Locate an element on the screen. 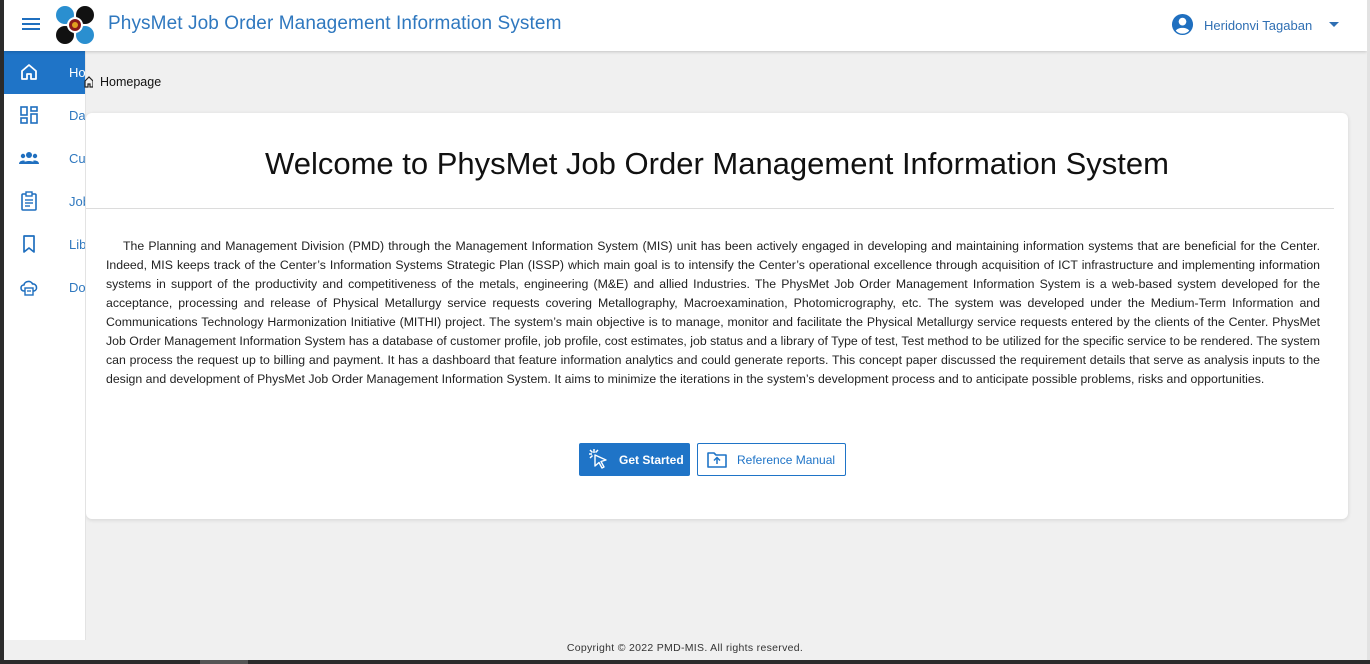  sidebar-item-label: Customers is located at coordinates (77, 158).